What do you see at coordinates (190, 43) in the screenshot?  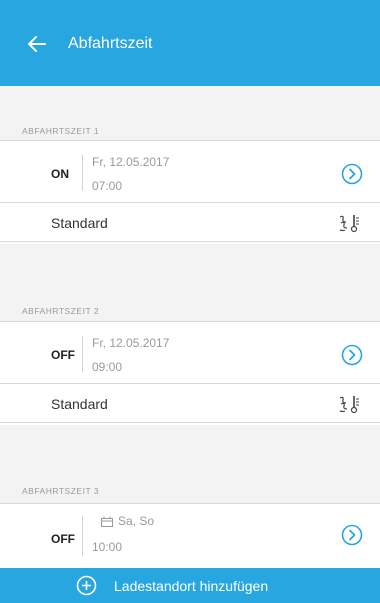 I see `app-bar: Abfahrtszeit` at bounding box center [190, 43].